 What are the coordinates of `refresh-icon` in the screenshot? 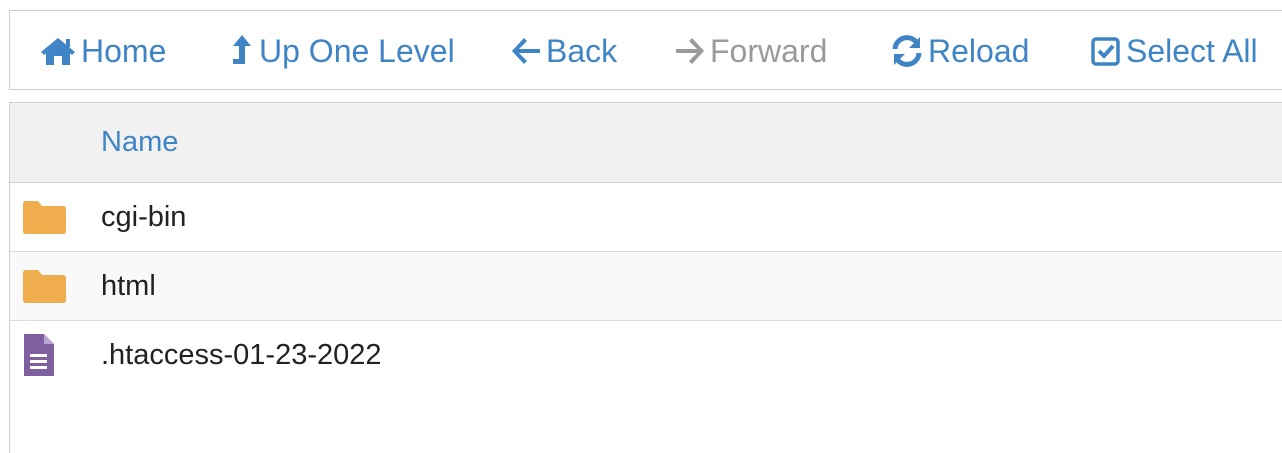 It's located at (907, 51).